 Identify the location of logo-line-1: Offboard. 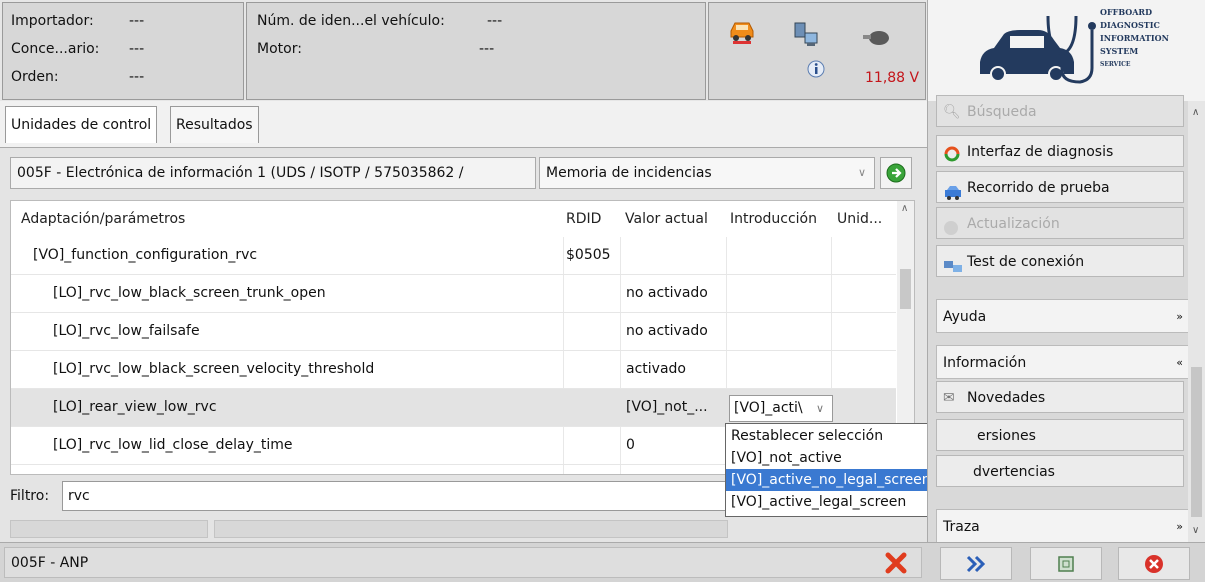
(1126, 12).